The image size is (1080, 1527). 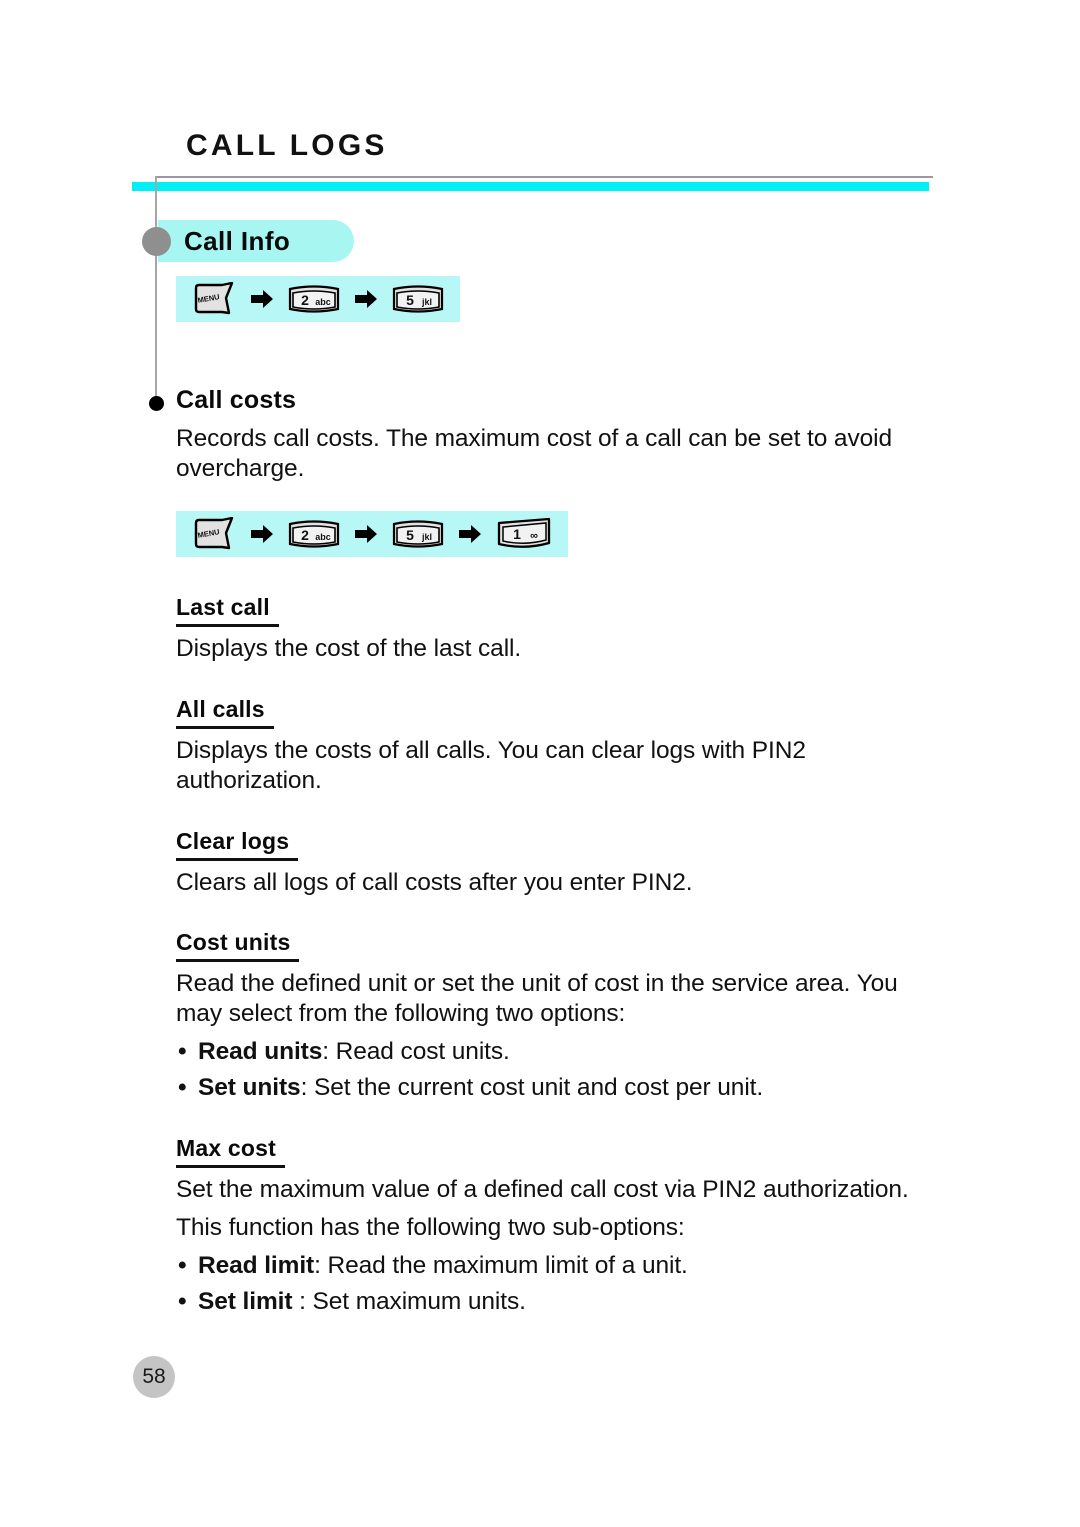 I want to click on subsection-paragraph: Displays the cost of the last call., so click(x=349, y=648).